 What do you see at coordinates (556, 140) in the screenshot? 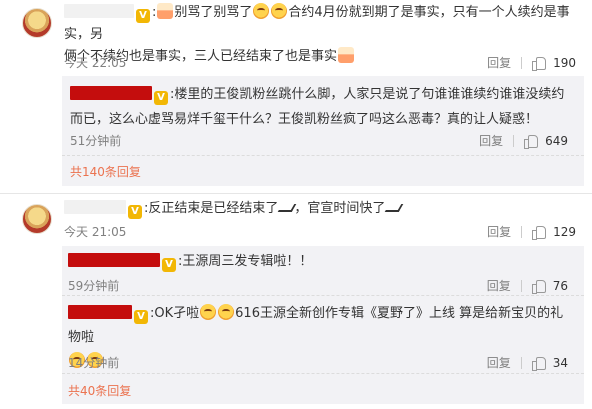
I see `like-count: 649` at bounding box center [556, 140].